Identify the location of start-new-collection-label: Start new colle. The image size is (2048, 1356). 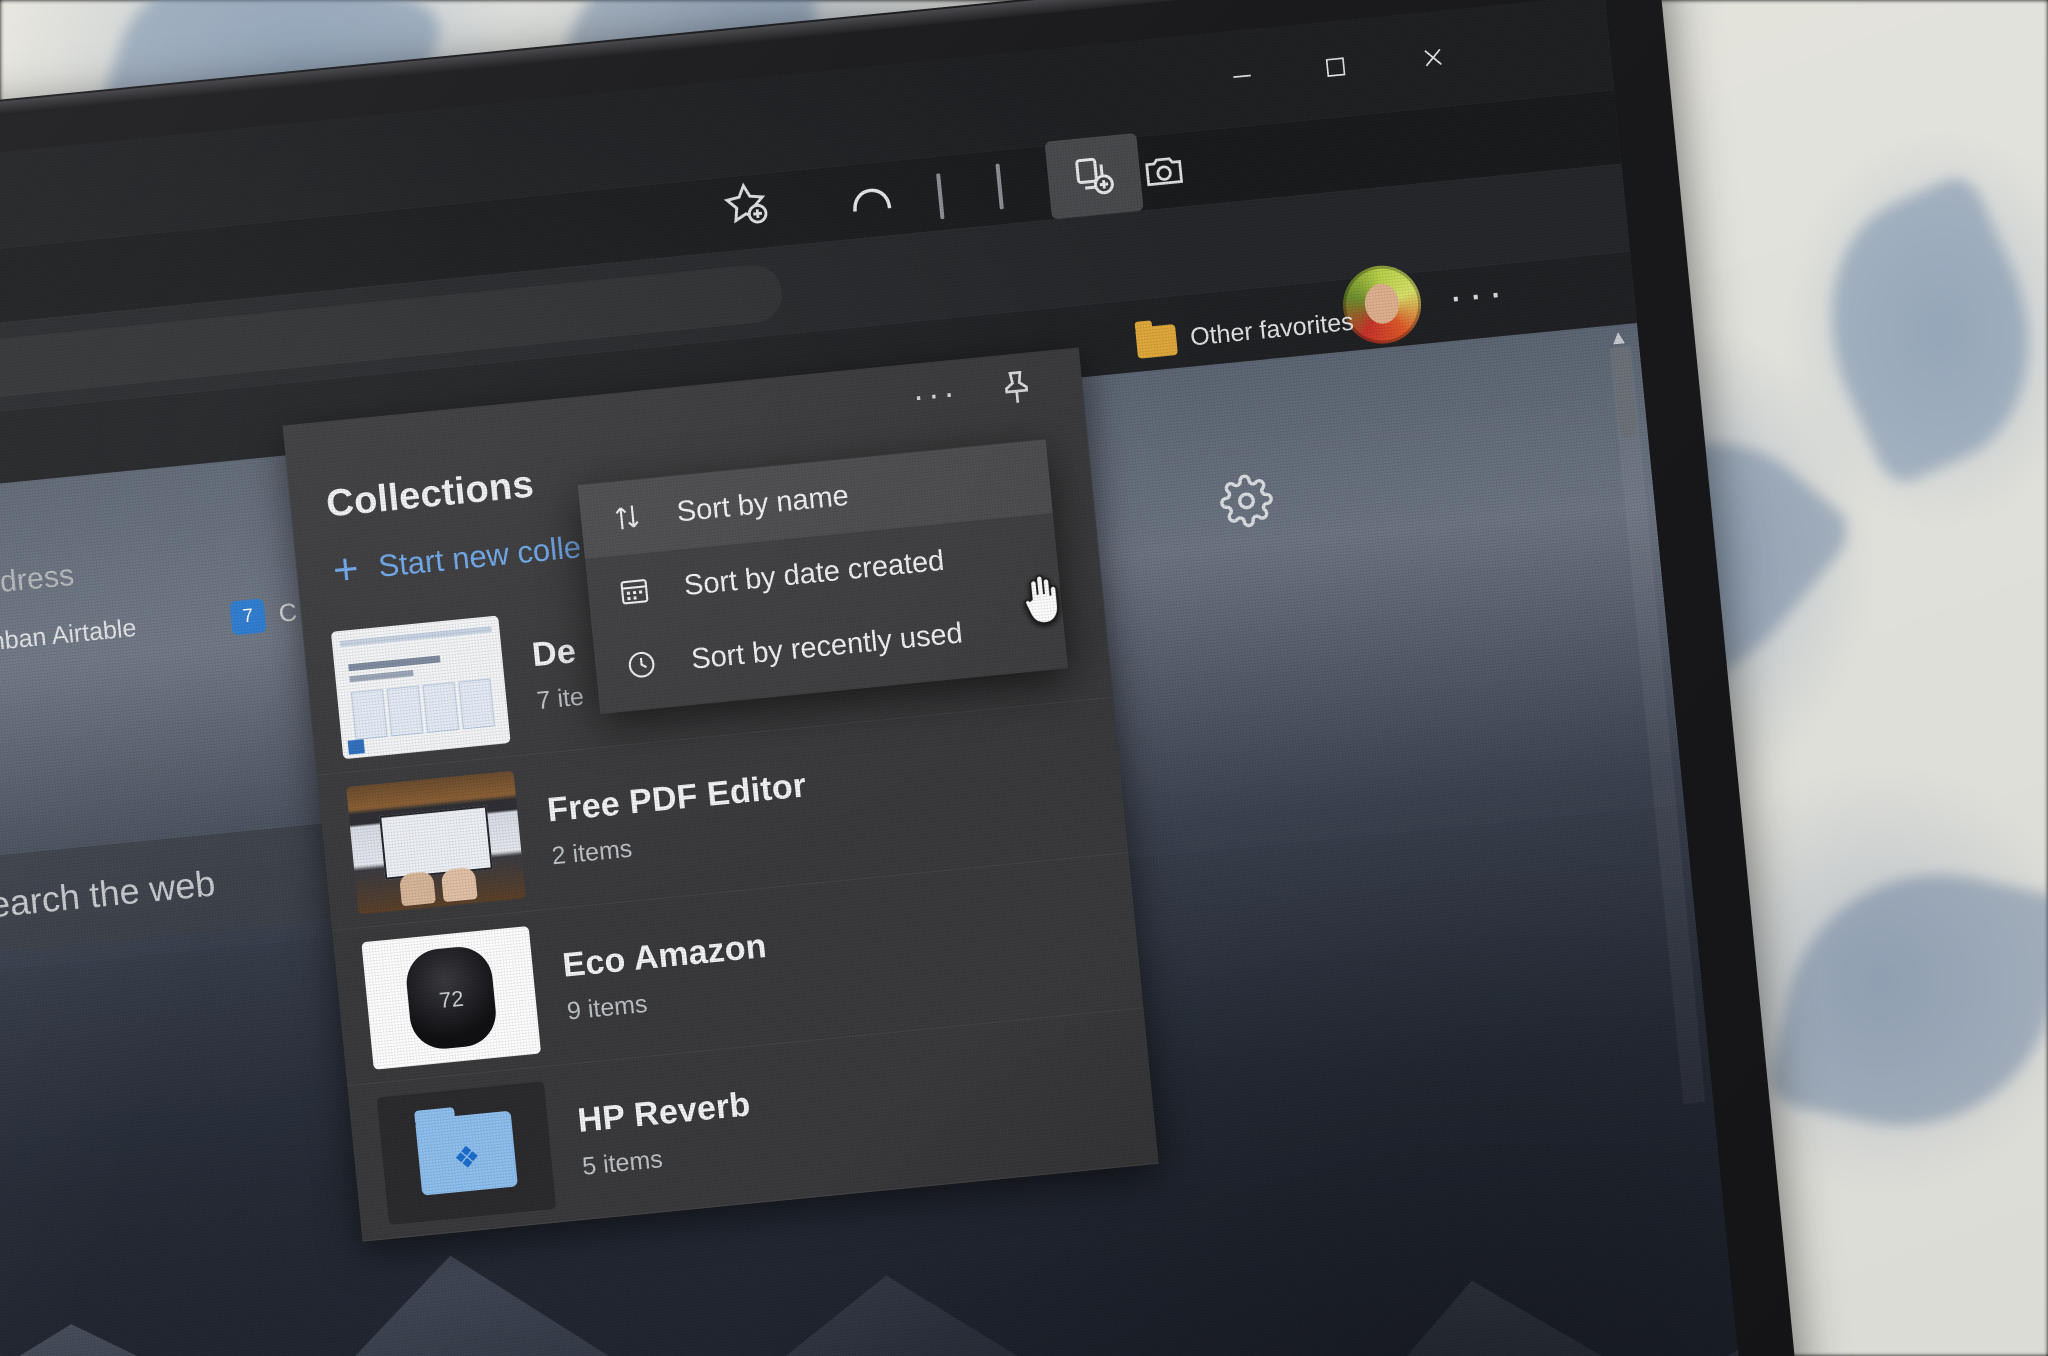
(479, 556).